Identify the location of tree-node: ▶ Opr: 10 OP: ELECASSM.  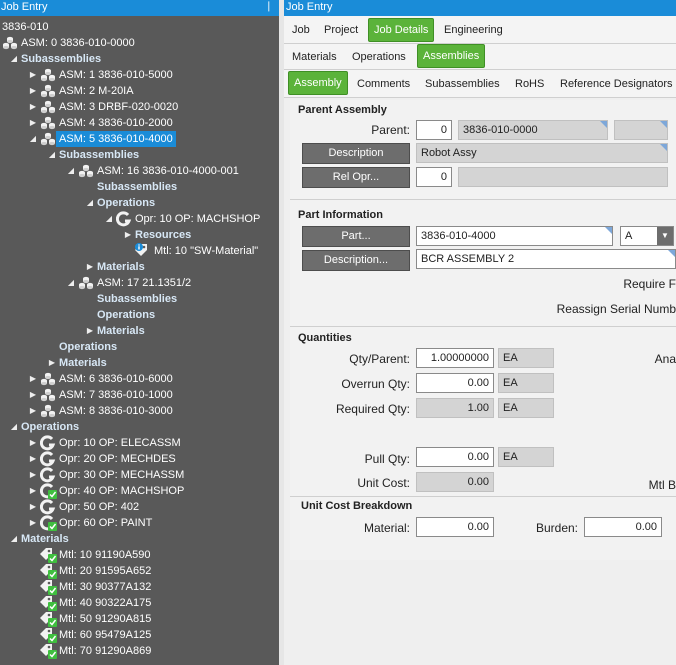
(139, 443).